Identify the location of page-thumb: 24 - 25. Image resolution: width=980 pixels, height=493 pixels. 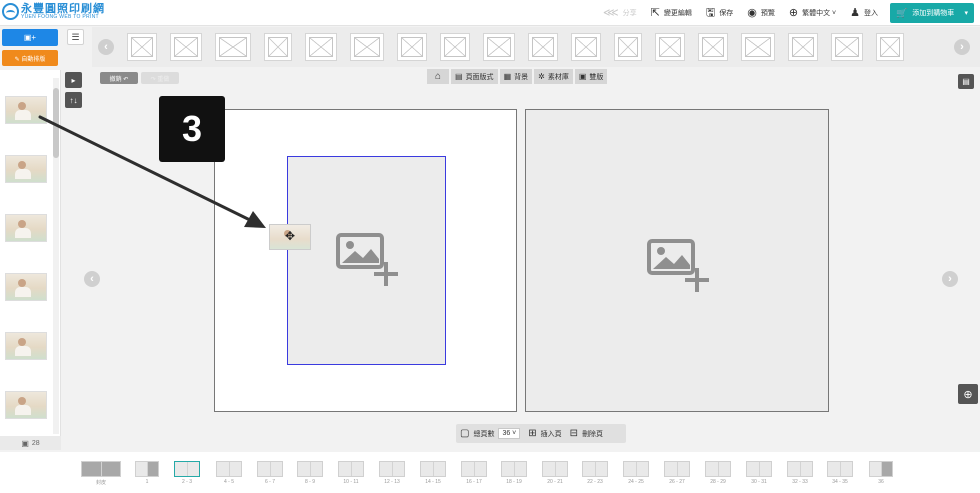
(636, 473).